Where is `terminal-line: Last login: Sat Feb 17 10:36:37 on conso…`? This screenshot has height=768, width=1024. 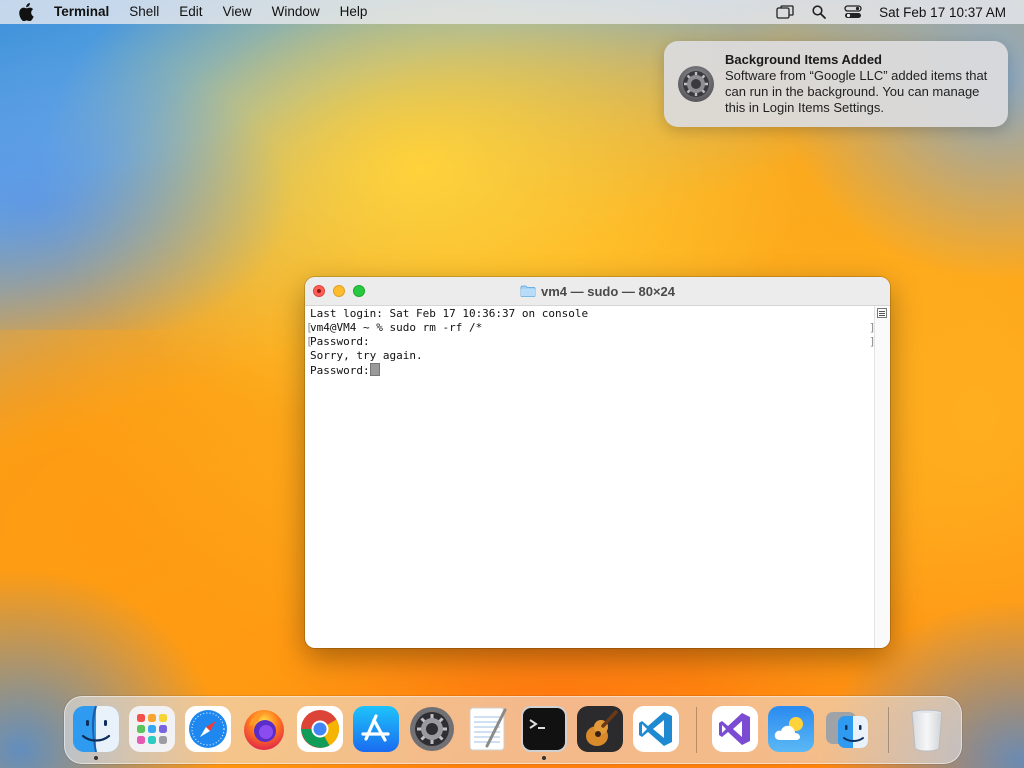
terminal-line: Last login: Sat Feb 17 10:36:37 on conso… is located at coordinates (449, 313).